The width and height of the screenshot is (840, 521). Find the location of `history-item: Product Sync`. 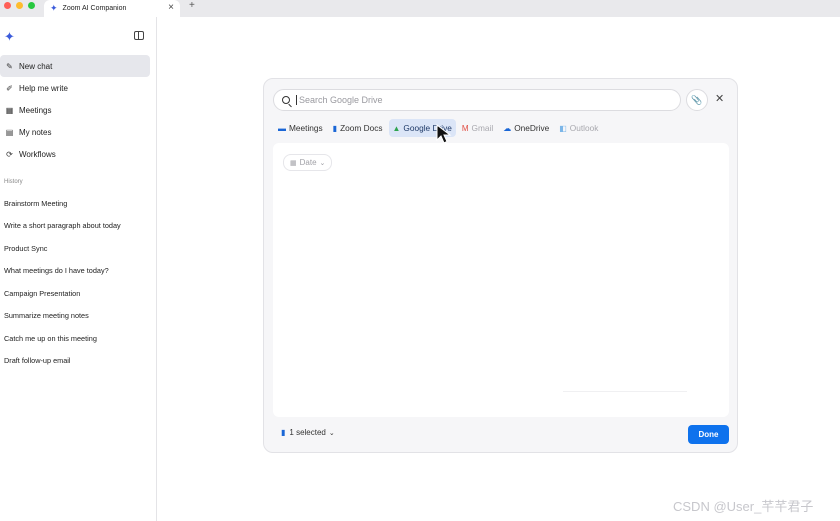

history-item: Product Sync is located at coordinates (62, 248).